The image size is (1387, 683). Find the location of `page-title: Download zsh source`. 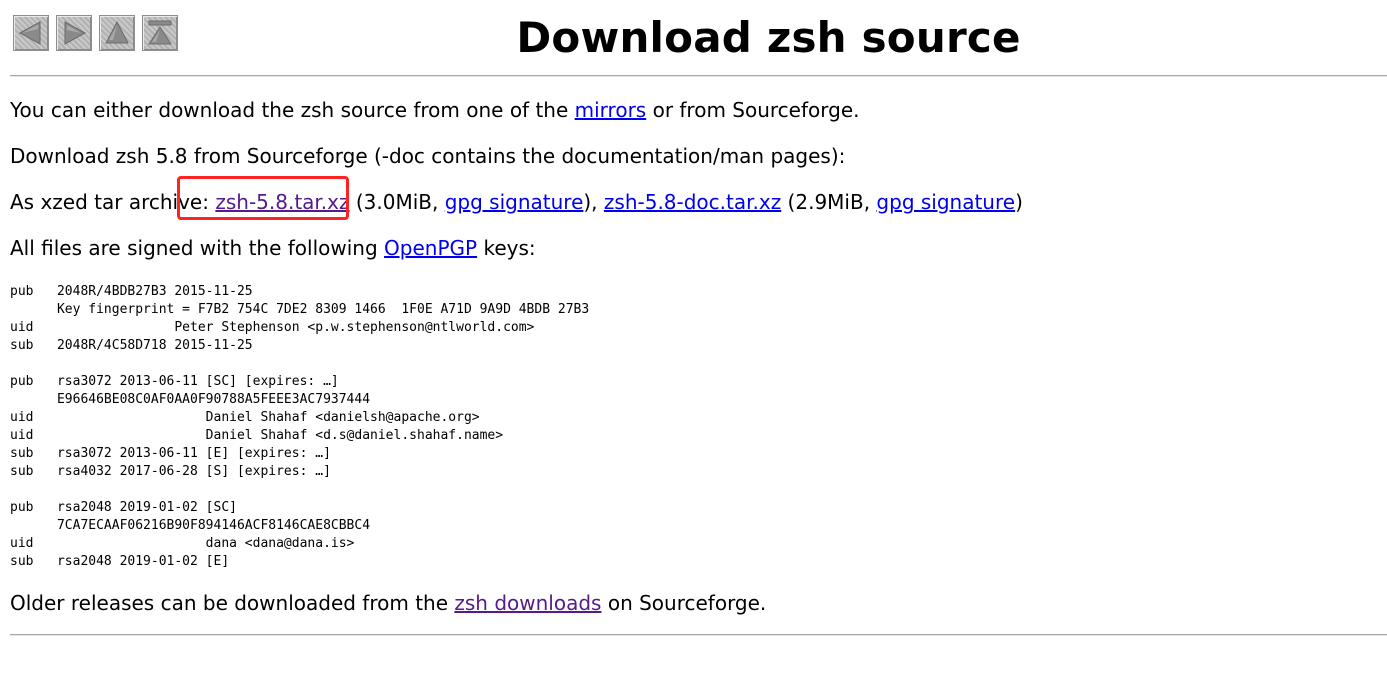

page-title: Download zsh source is located at coordinates (768, 37).